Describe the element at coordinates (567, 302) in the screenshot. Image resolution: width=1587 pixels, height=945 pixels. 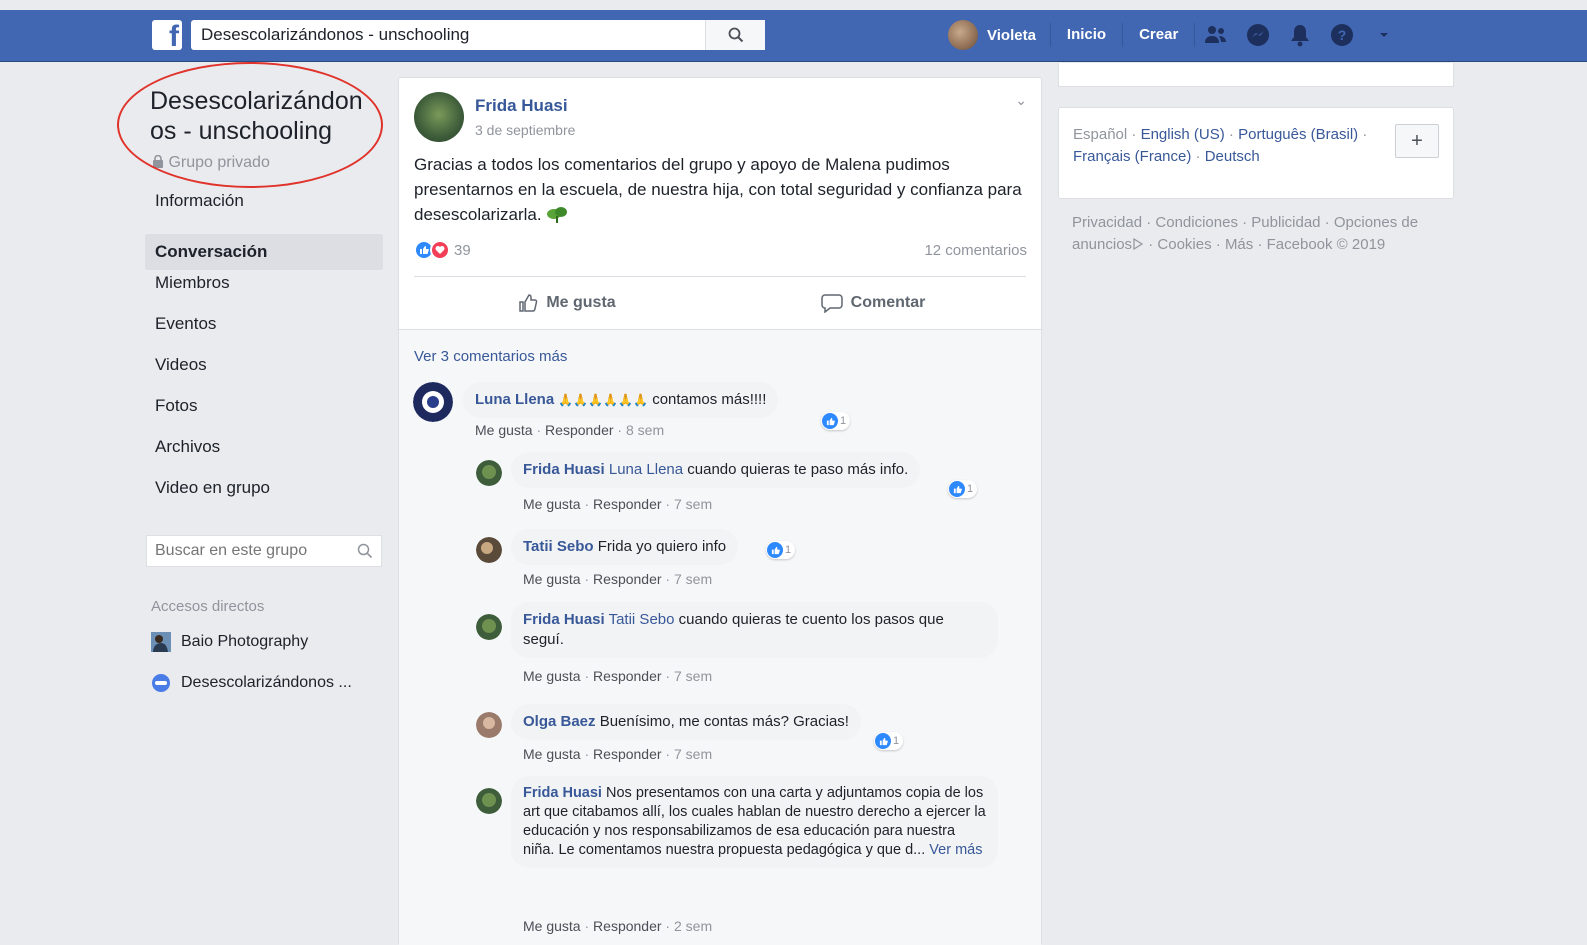
I see `like-button: Me gusta` at that location.